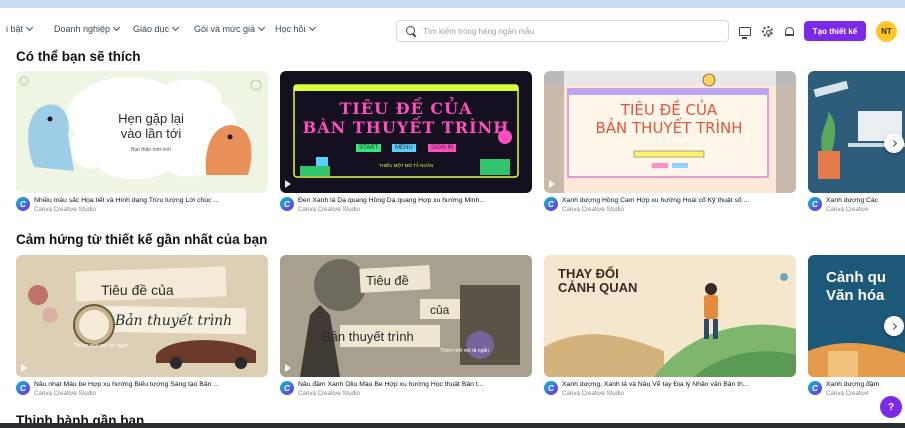 The height and width of the screenshot is (428, 905). I want to click on help-button: ?, so click(891, 407).